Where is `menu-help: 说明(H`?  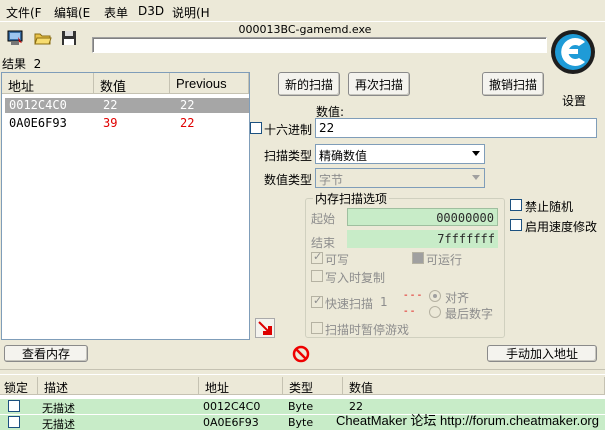 menu-help: 说明(H is located at coordinates (191, 12).